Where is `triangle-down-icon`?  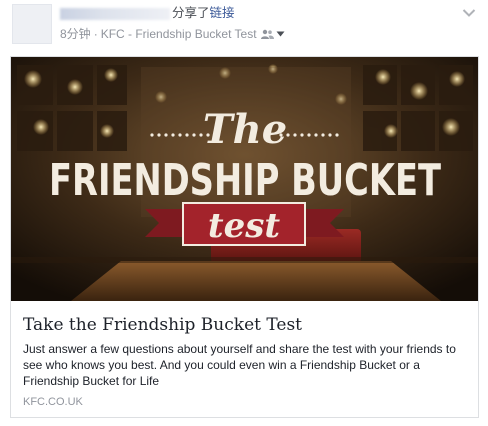 triangle-down-icon is located at coordinates (280, 34).